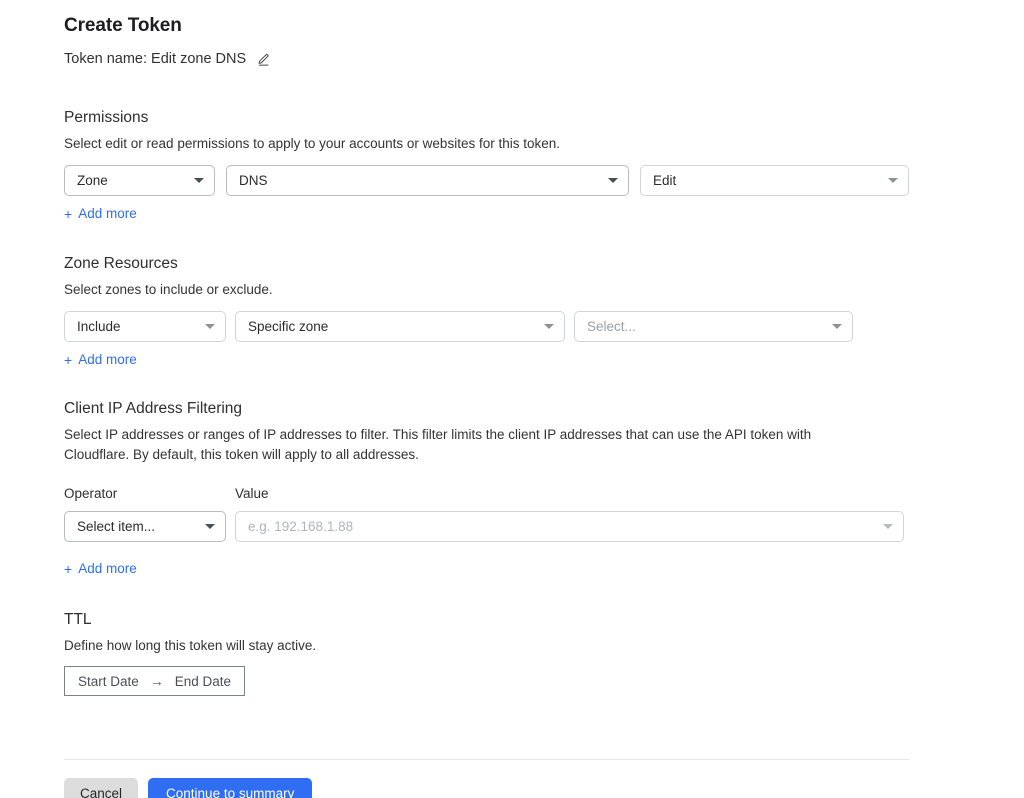  I want to click on ip-filtering-labels-row: Operator Value, so click(486, 494).